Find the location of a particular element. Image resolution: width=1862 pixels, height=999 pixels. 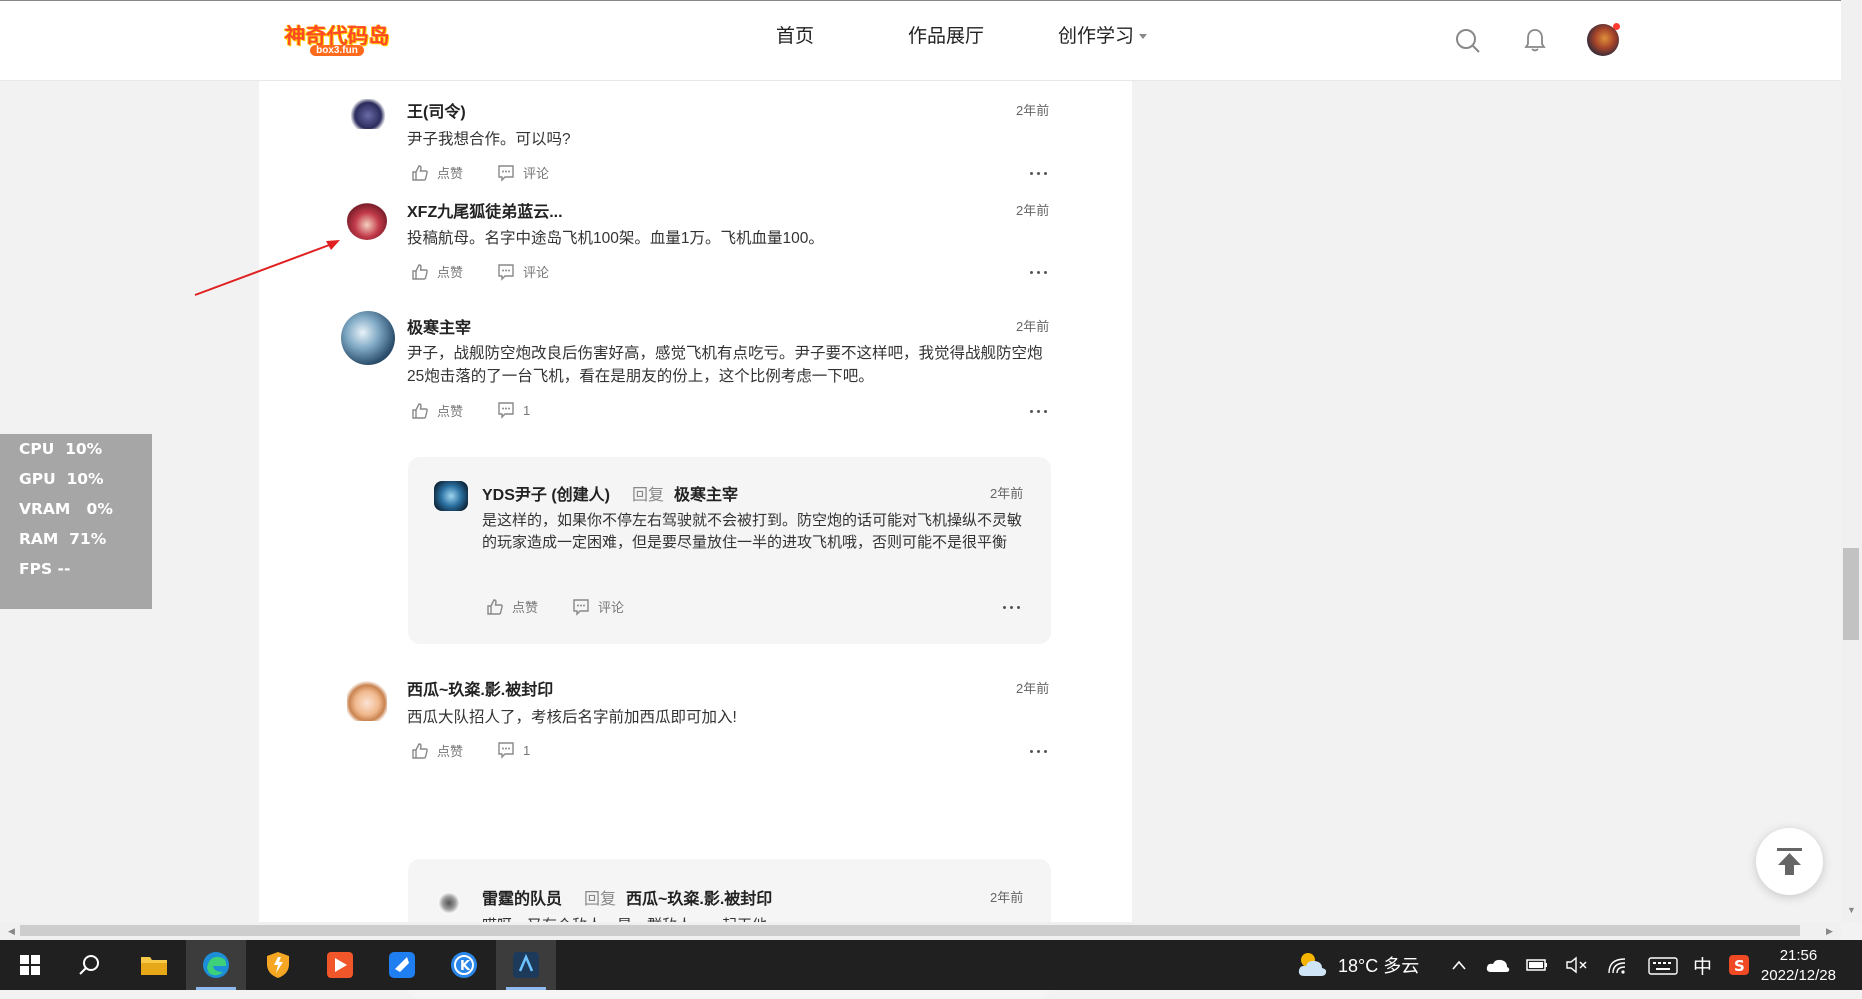

clock-time: 21:56 is located at coordinates (1798, 955).